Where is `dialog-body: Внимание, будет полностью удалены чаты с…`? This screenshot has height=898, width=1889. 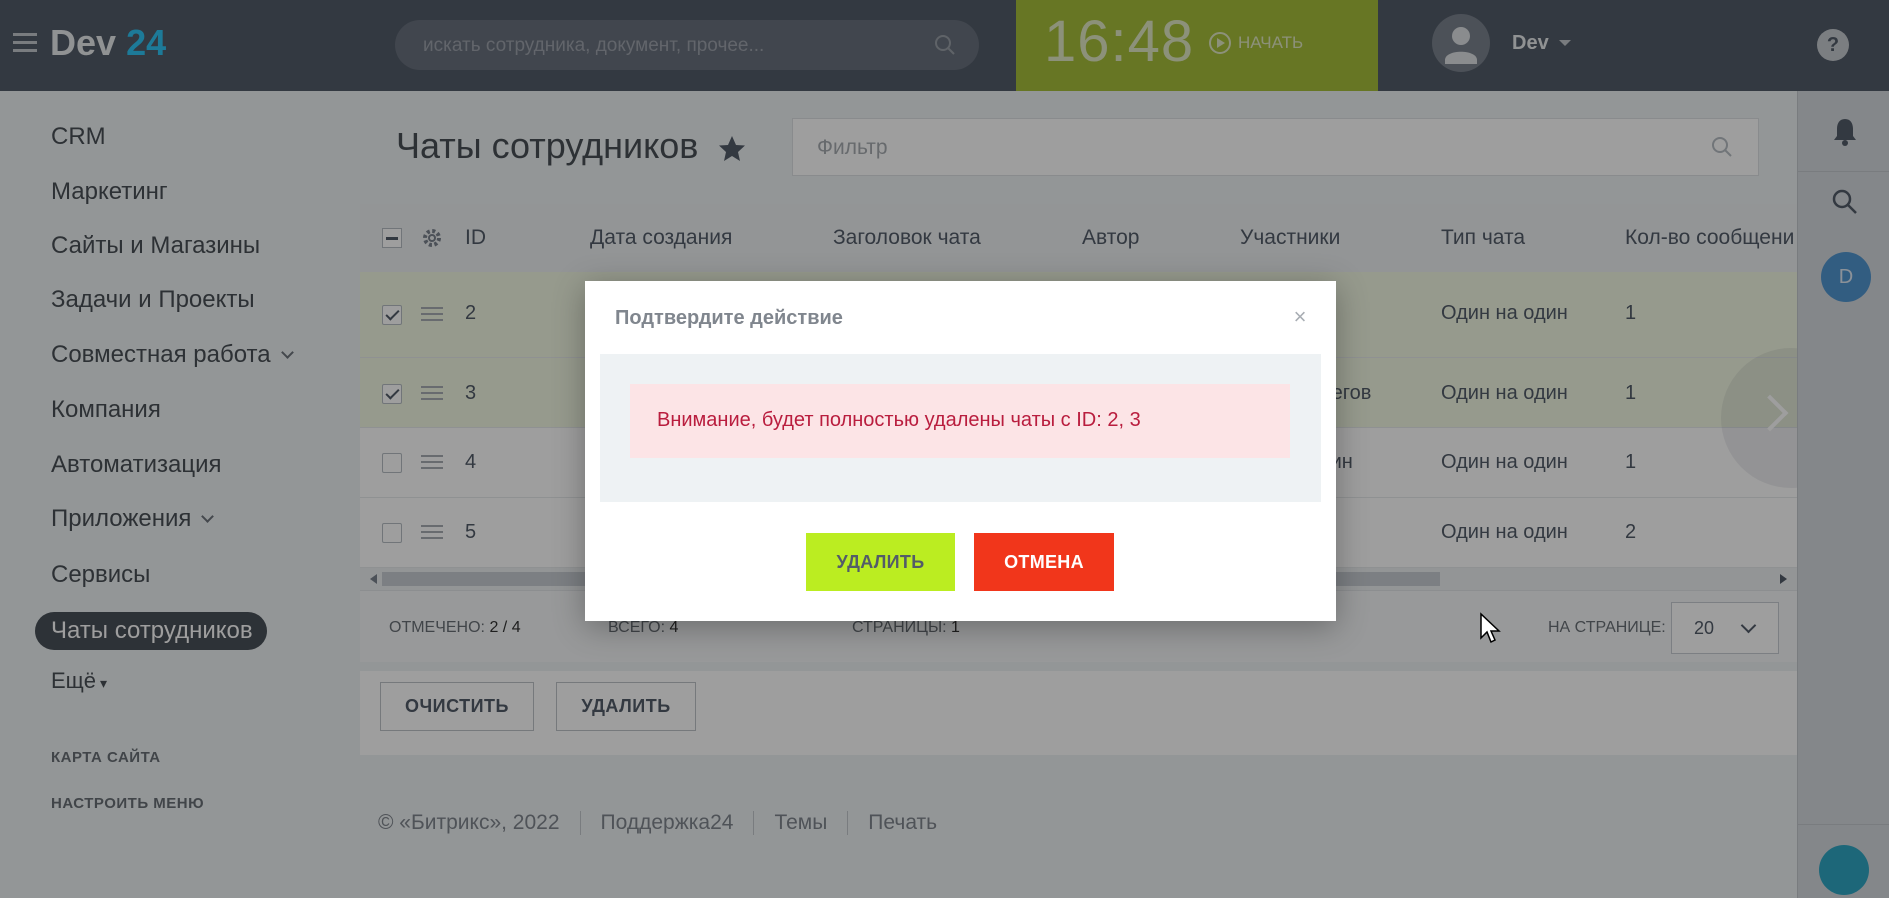
dialog-body: Внимание, будет полностью удалены чаты с… is located at coordinates (960, 428).